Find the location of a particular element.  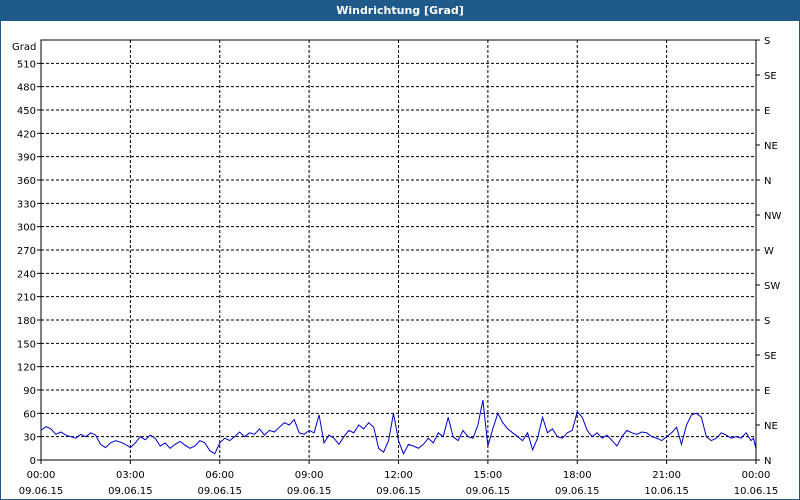

y-tick-label: 210 is located at coordinates (26, 298).